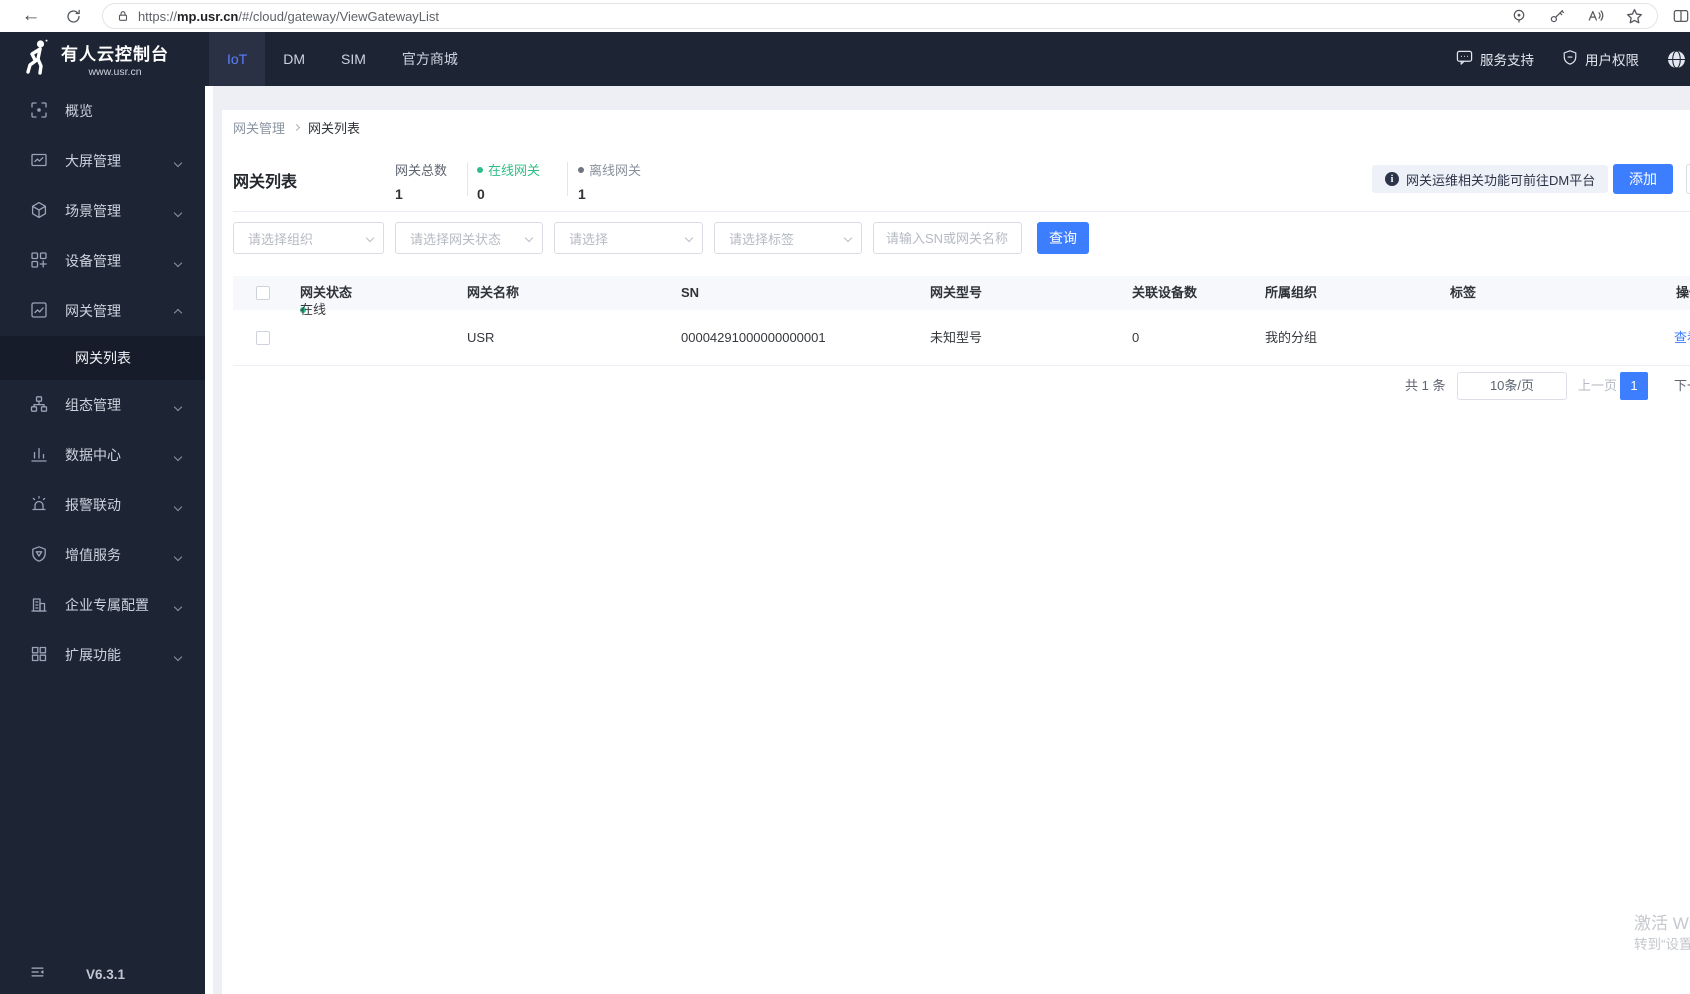  I want to click on sidebar-item-enterprise-config: 企业专属配置, so click(102, 605).